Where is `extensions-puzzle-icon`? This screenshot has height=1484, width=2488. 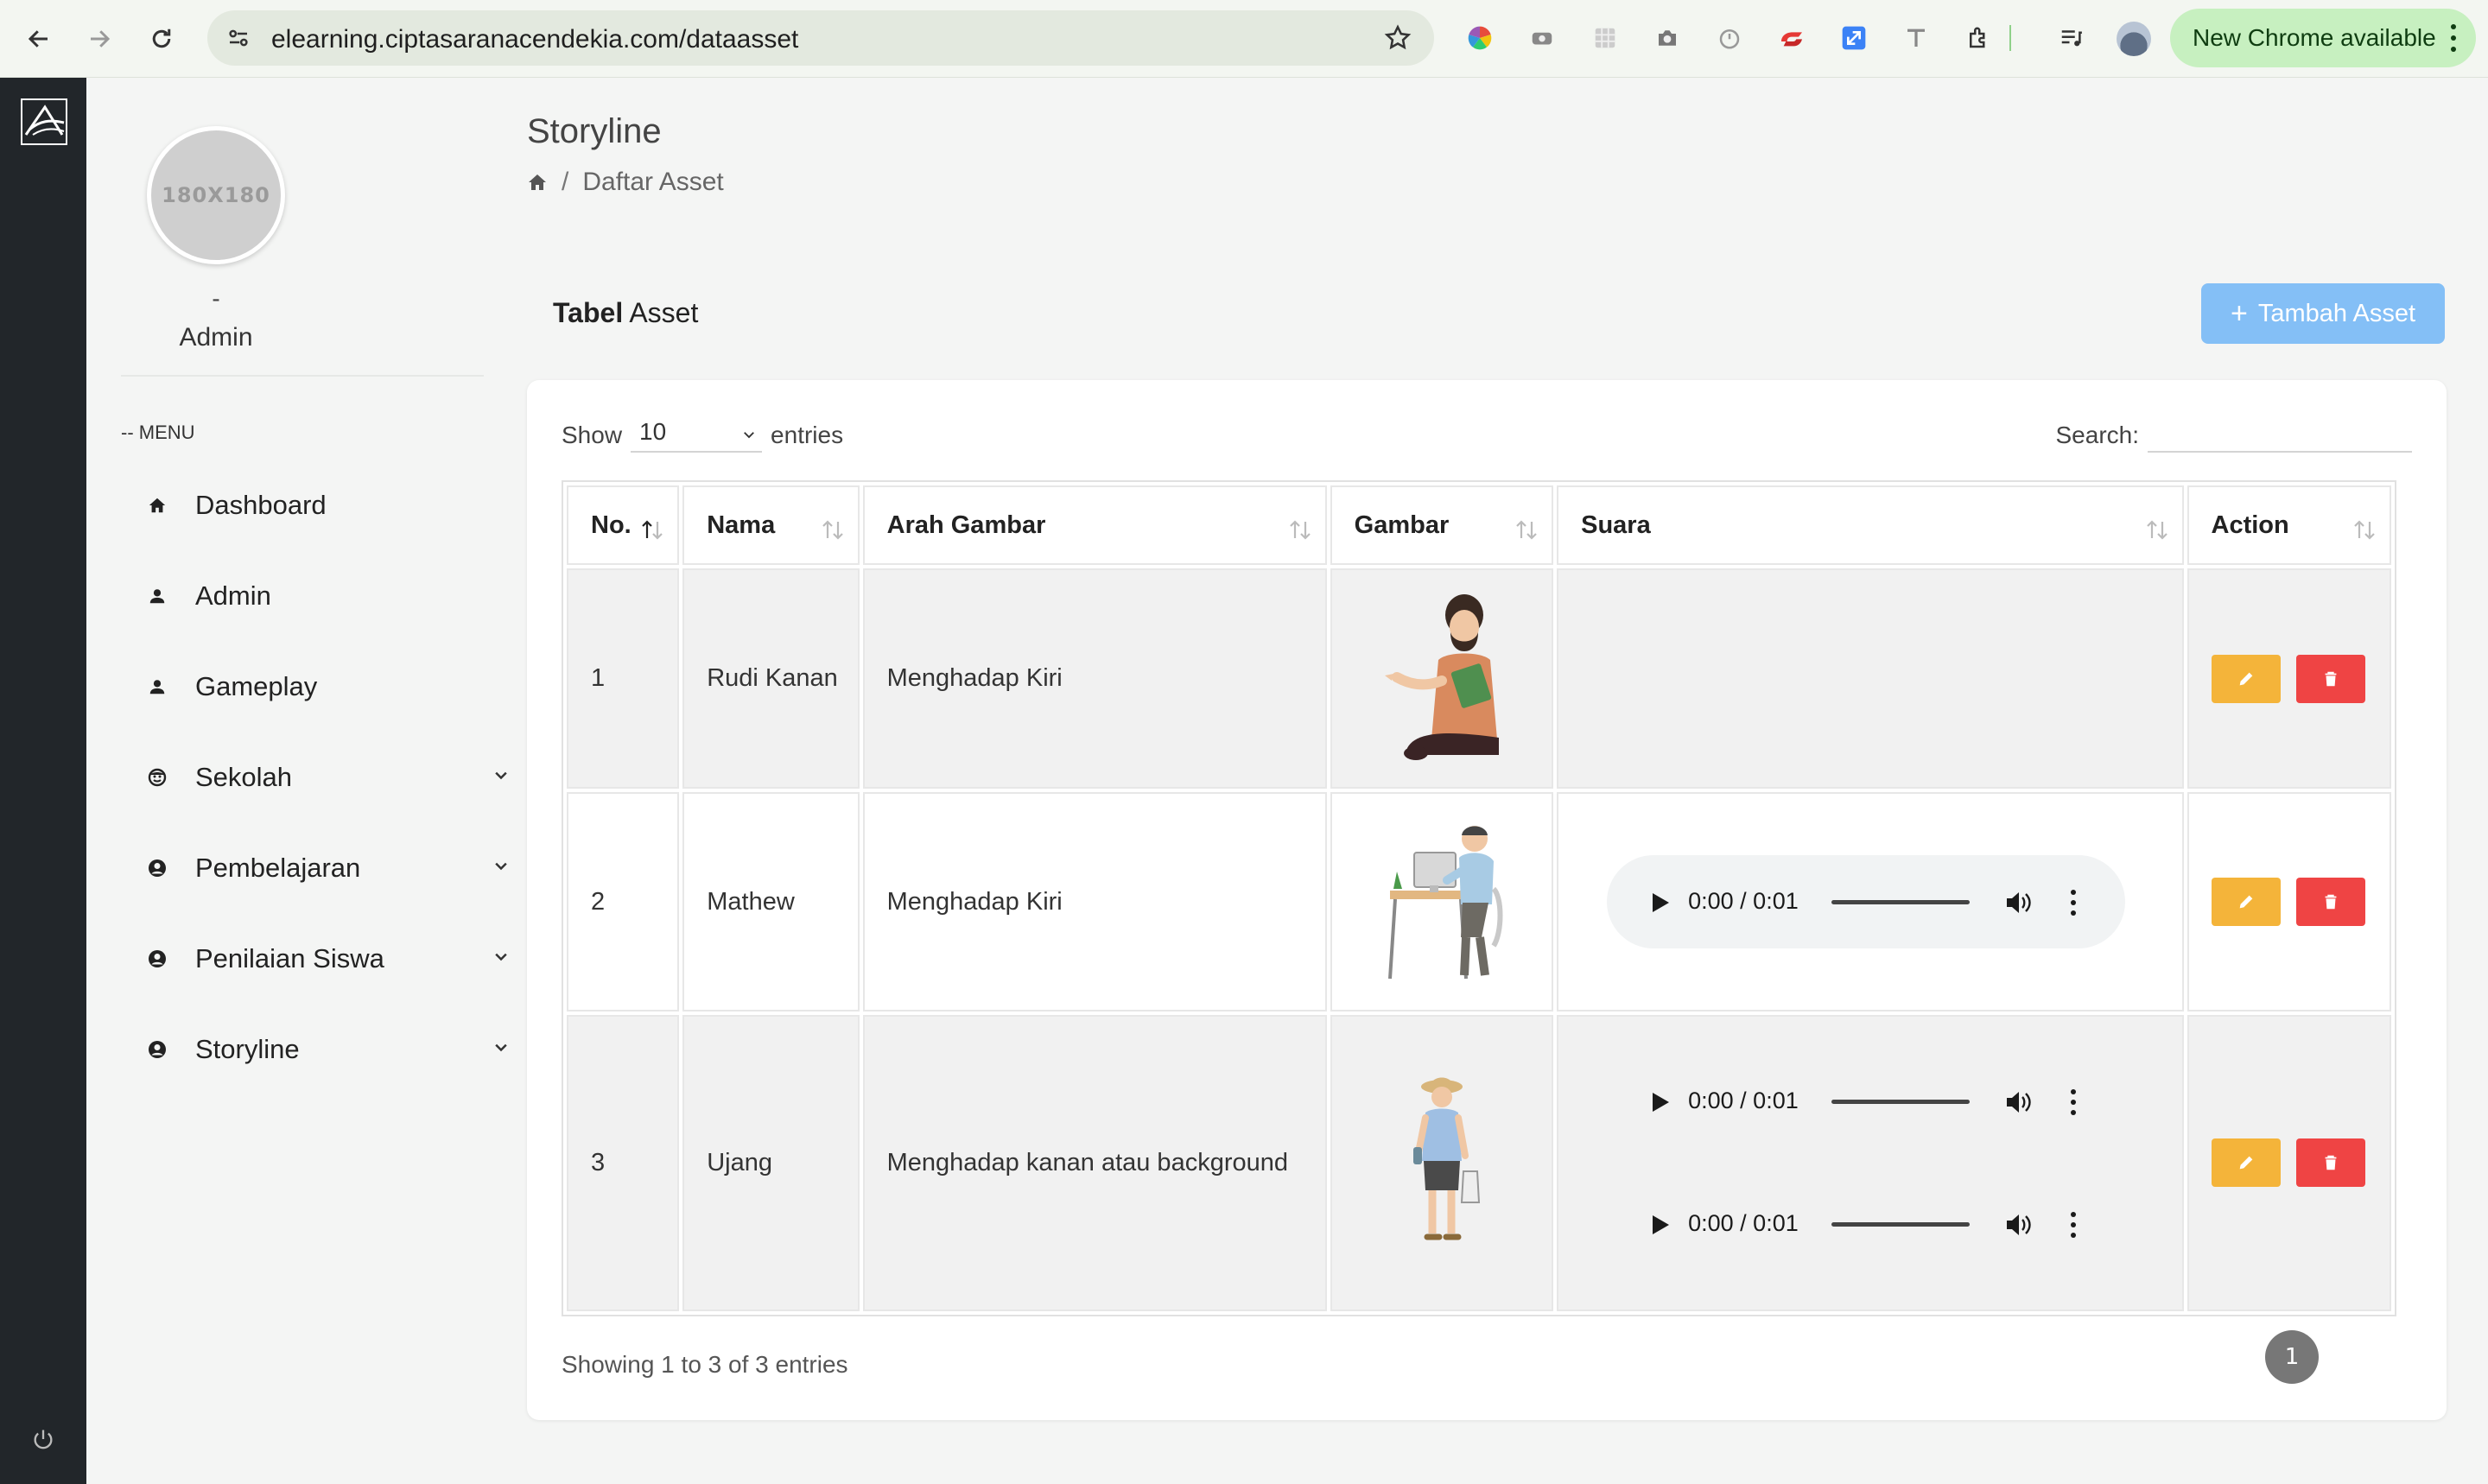 extensions-puzzle-icon is located at coordinates (1978, 38).